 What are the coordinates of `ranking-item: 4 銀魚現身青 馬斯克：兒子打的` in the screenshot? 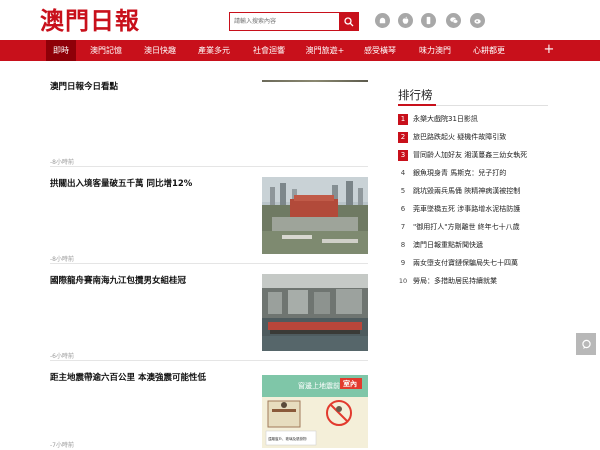 It's located at (452, 173).